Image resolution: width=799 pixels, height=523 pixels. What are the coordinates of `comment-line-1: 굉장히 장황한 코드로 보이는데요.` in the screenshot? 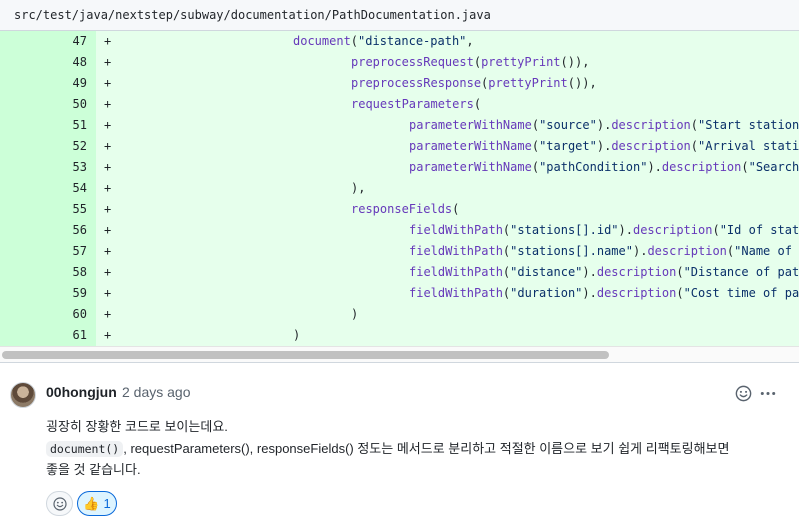 It's located at (137, 426).